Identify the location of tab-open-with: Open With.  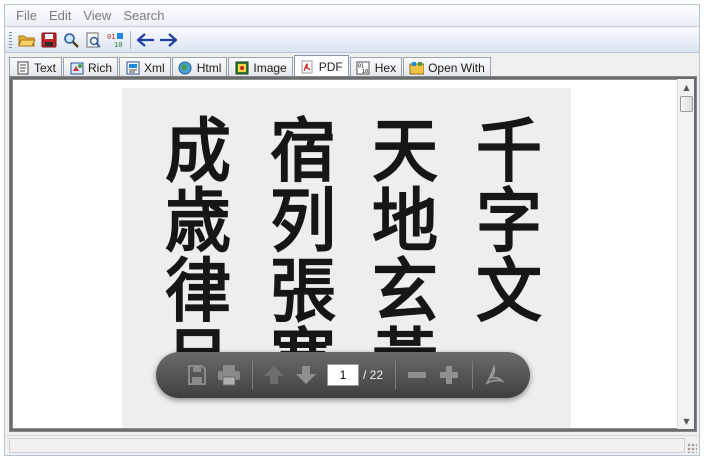
(447, 67).